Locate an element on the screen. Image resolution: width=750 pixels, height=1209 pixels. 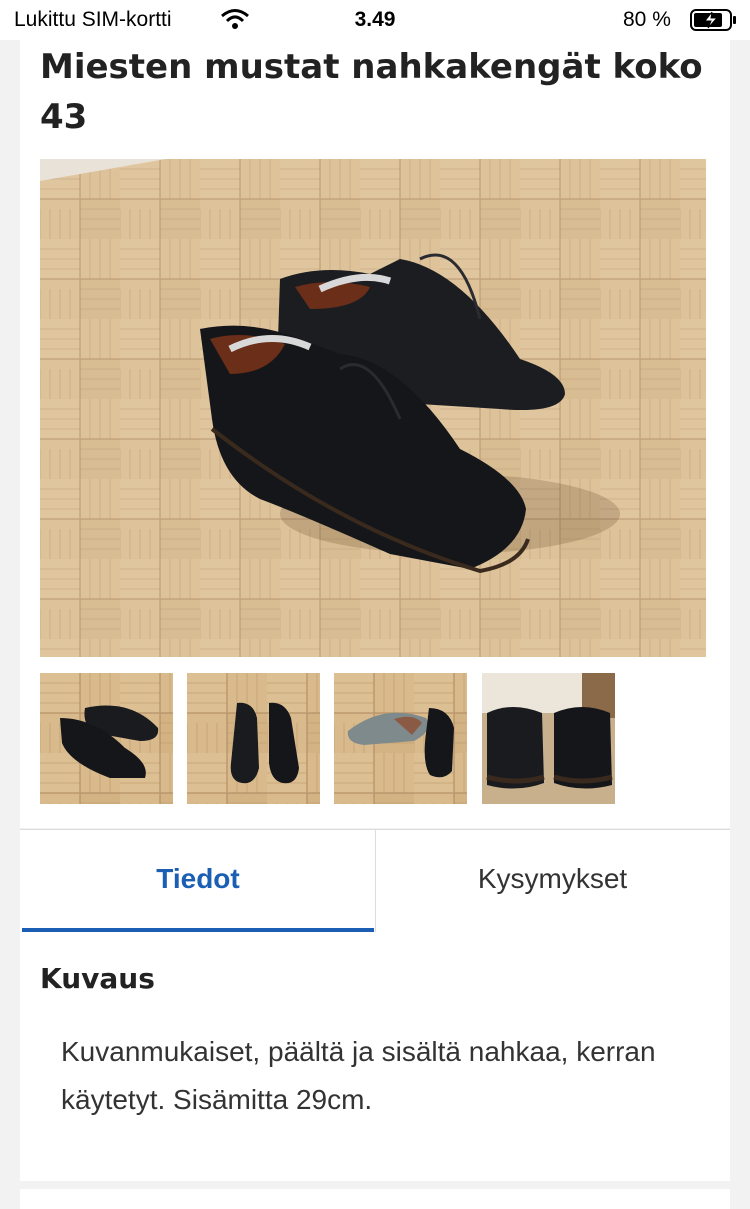
tab-tiedot: Tiedot is located at coordinates (198, 881).